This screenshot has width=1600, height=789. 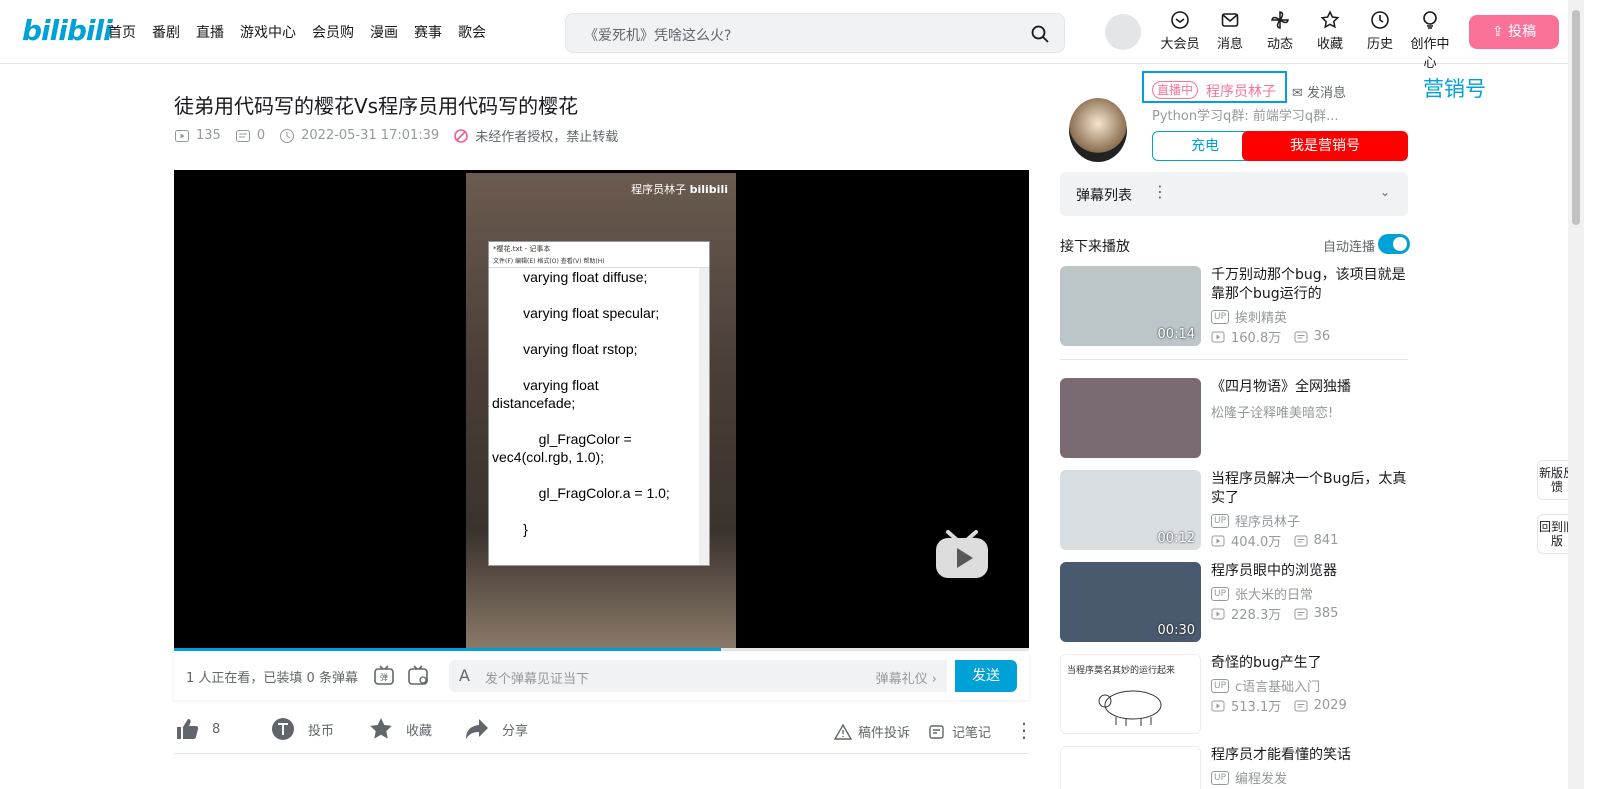 I want to click on history-label: 历史, so click(x=1379, y=44).